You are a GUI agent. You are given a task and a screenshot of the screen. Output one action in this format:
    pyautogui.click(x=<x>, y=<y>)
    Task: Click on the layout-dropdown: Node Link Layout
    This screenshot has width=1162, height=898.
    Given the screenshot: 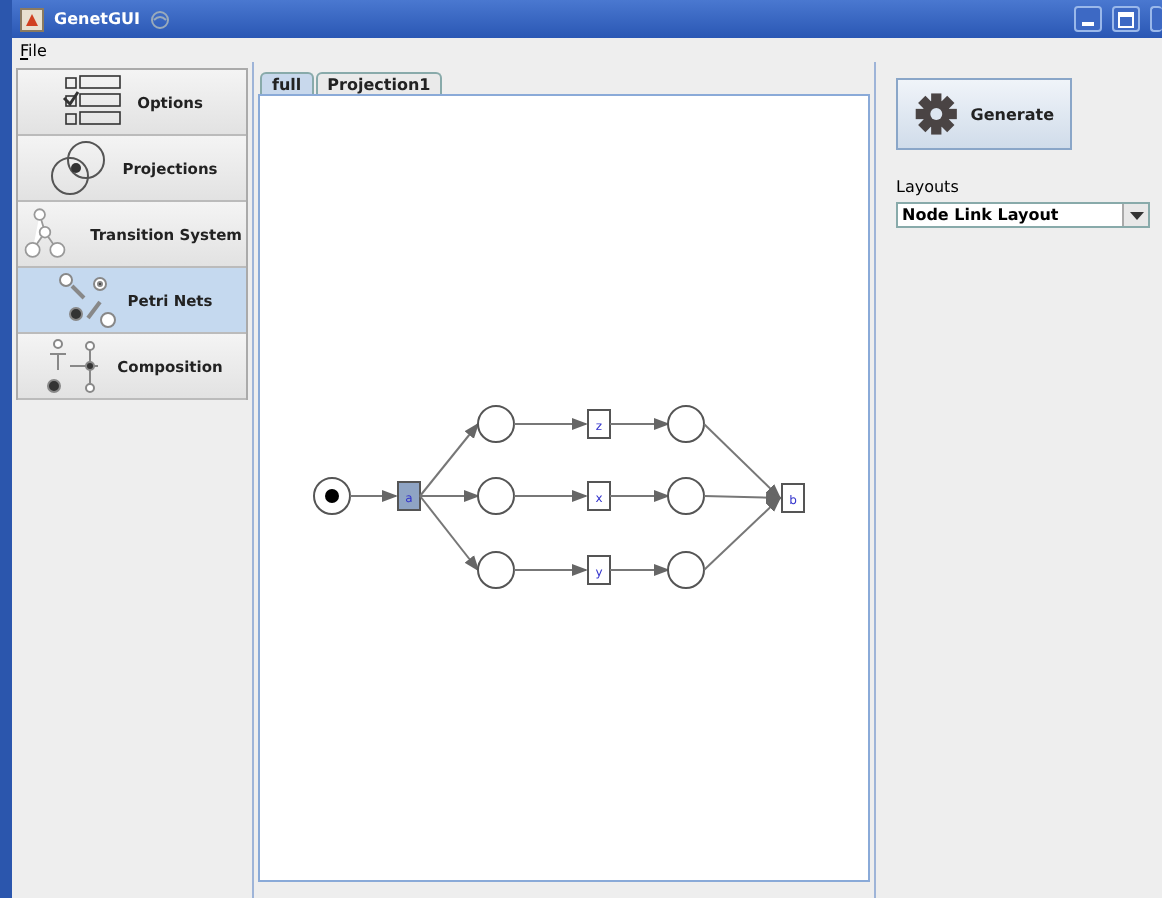 What is the action you would take?
    pyautogui.click(x=1023, y=215)
    